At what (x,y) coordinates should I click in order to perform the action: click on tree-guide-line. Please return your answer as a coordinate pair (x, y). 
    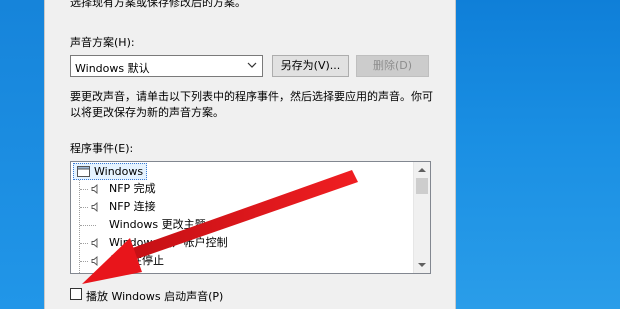
    Looking at the image, I should click on (79, 226).